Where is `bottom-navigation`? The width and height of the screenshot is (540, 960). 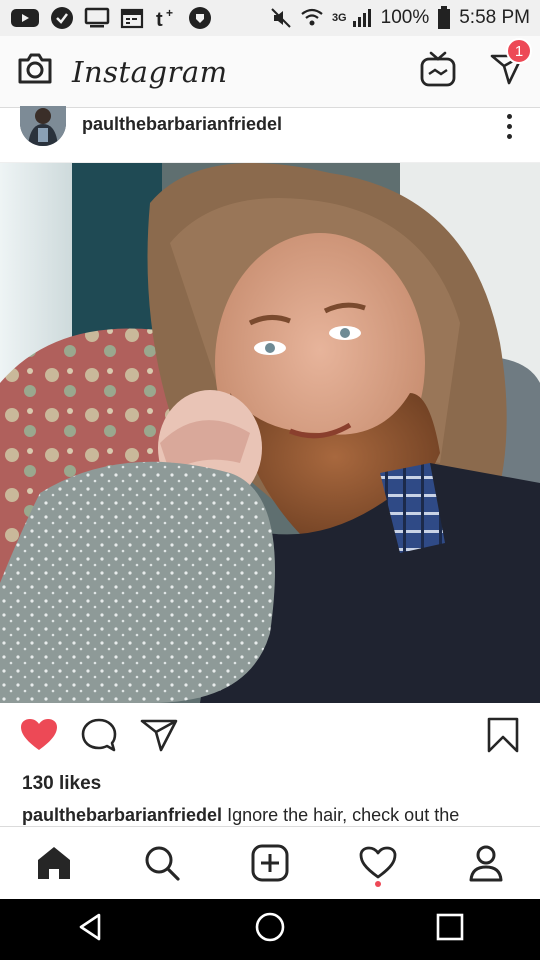 bottom-navigation is located at coordinates (270, 862).